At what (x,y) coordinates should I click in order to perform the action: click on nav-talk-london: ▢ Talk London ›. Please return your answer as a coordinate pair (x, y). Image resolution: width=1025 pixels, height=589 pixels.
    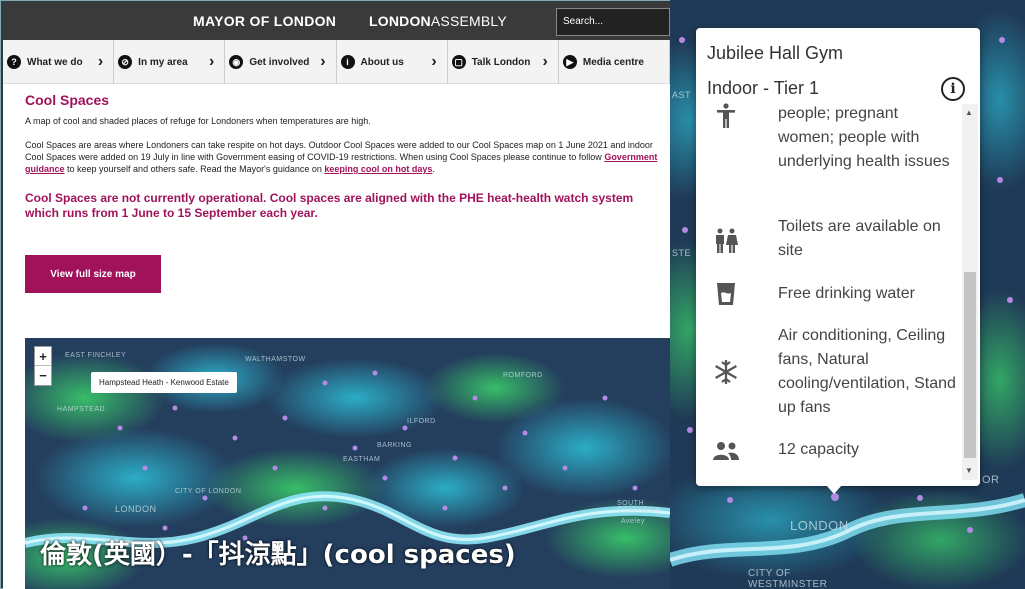
    Looking at the image, I should click on (503, 62).